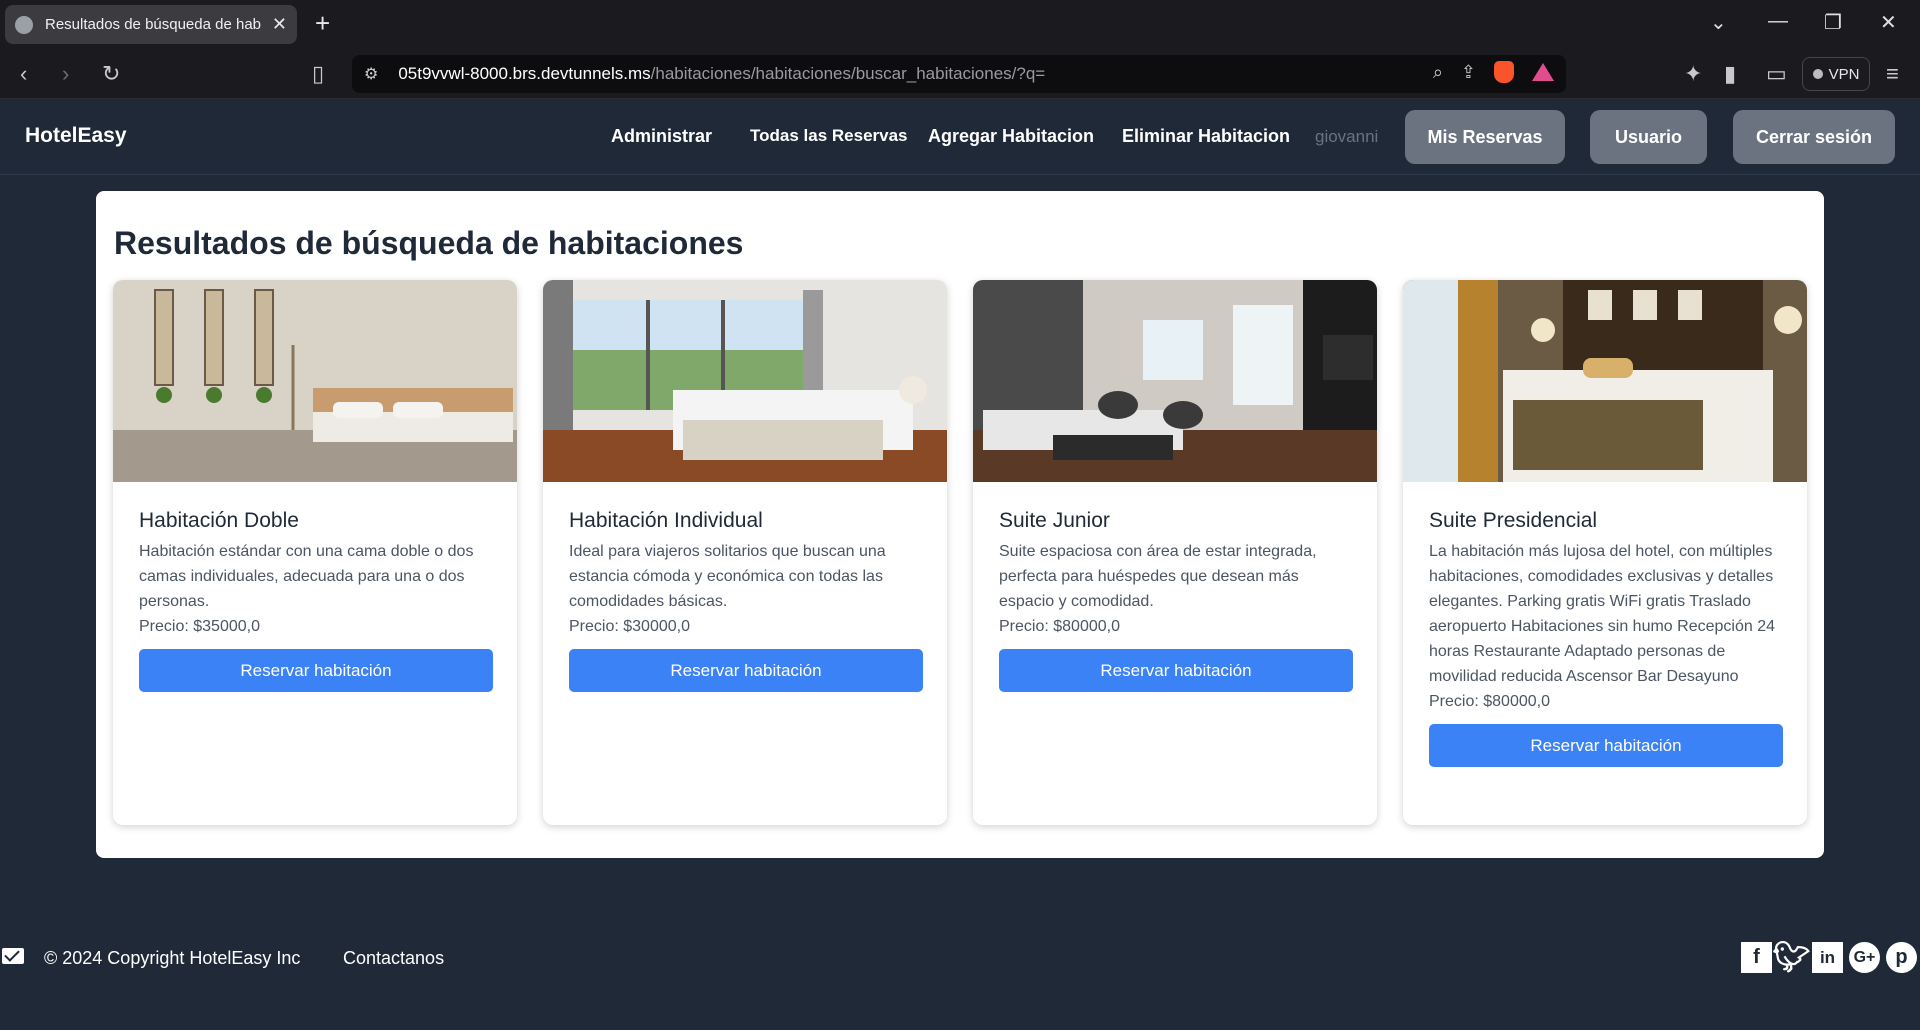  What do you see at coordinates (666, 520) in the screenshot?
I see `room-name: Habitación Individual` at bounding box center [666, 520].